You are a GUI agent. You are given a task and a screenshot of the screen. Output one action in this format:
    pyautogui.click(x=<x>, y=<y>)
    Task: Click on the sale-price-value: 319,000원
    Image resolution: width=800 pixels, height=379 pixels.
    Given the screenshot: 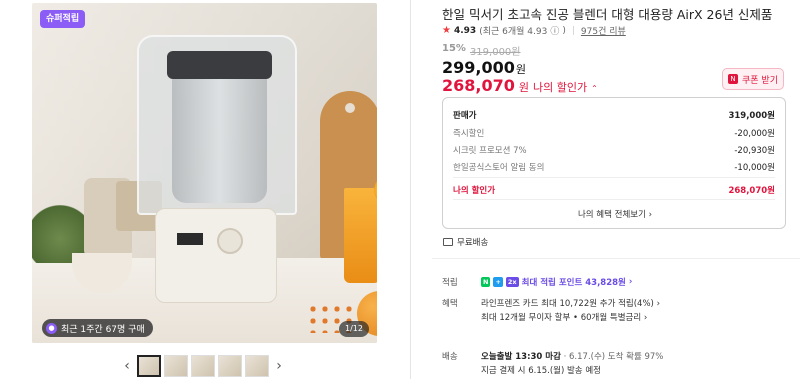 What is the action you would take?
    pyautogui.click(x=751, y=116)
    